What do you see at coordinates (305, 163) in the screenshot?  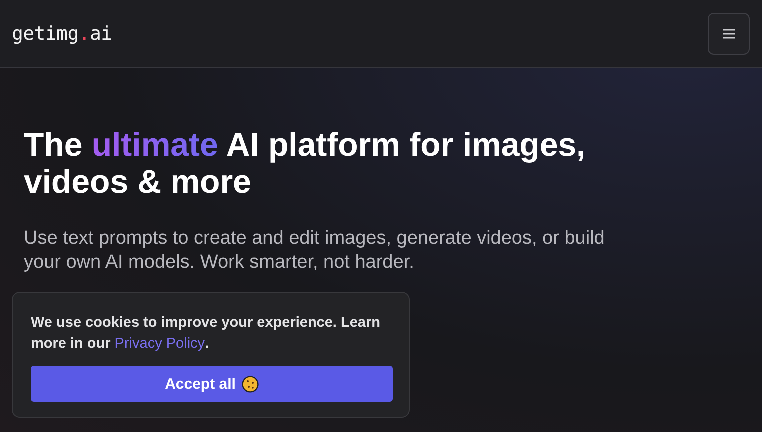 I see `hero-heading: The ultimate AI platform for images, videos & more` at bounding box center [305, 163].